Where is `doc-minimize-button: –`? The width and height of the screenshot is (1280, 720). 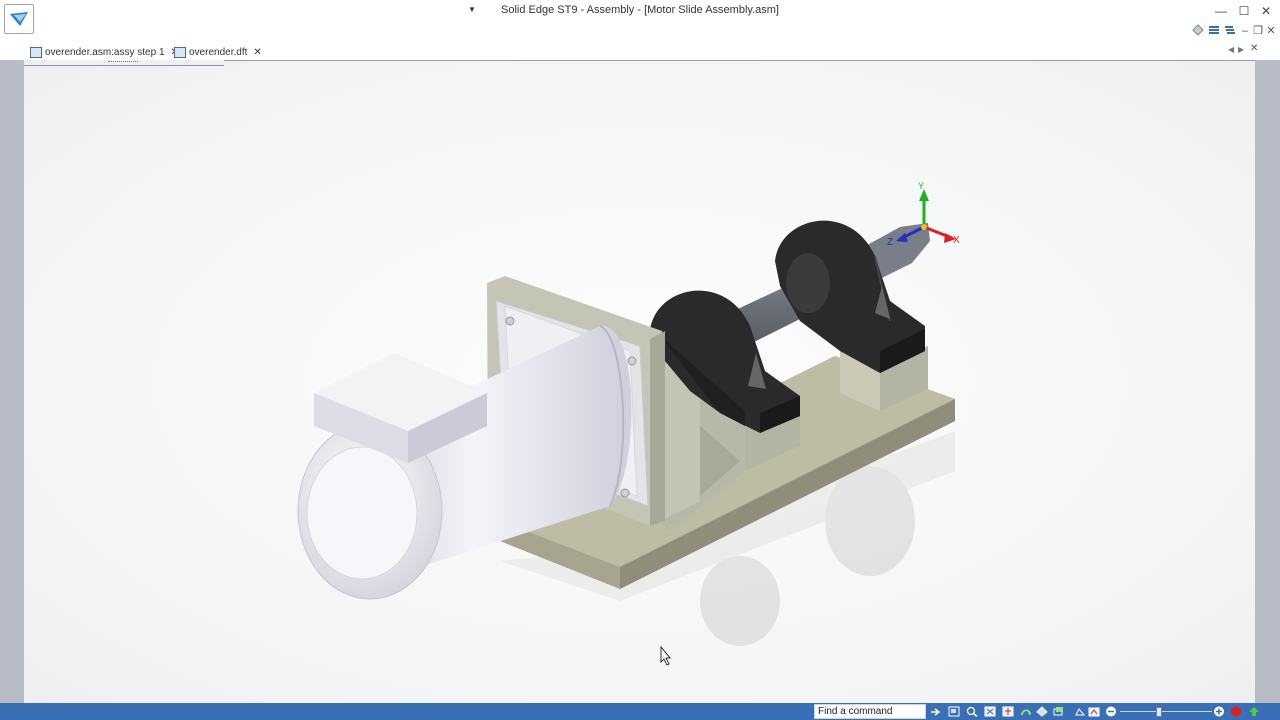 doc-minimize-button: – is located at coordinates (1245, 31).